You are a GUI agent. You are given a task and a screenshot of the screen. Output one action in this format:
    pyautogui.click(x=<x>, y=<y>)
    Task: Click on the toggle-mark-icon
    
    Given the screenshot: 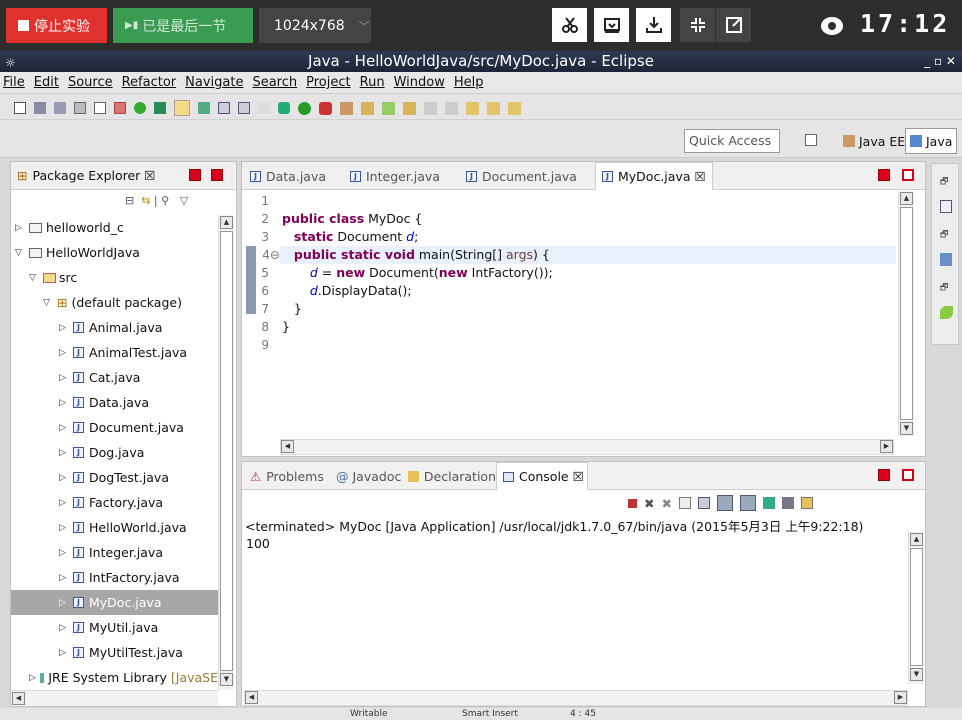 What is the action you would take?
    pyautogui.click(x=264, y=108)
    